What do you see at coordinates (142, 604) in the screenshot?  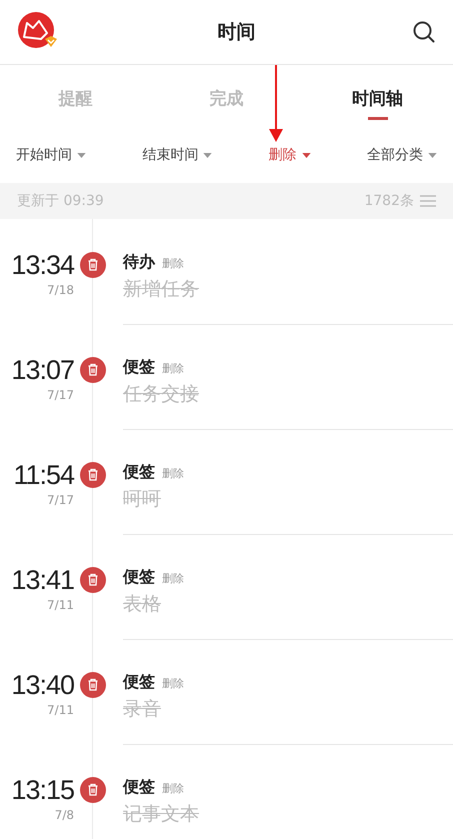 I see `entry-text: 表格` at bounding box center [142, 604].